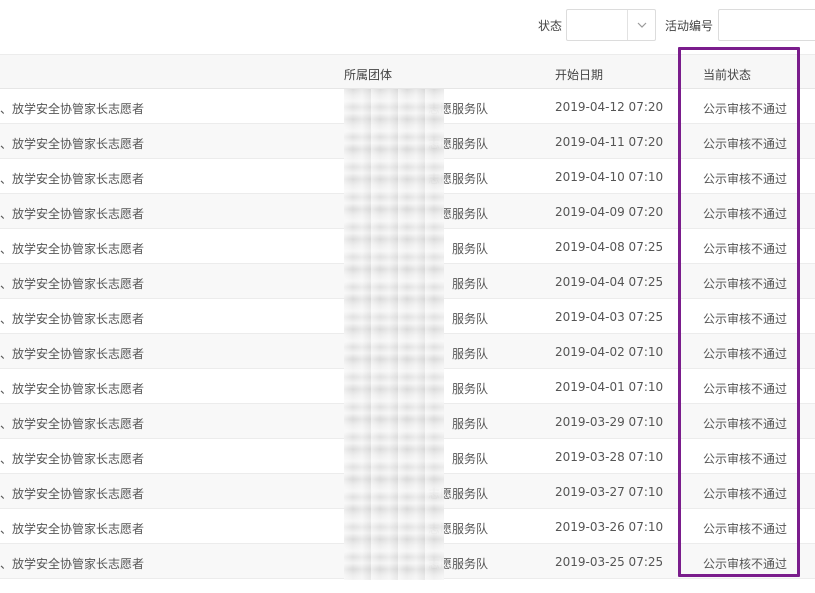 The width and height of the screenshot is (815, 593). What do you see at coordinates (609, 212) in the screenshot?
I see `row-start-date: 2019-04-09 07:20` at bounding box center [609, 212].